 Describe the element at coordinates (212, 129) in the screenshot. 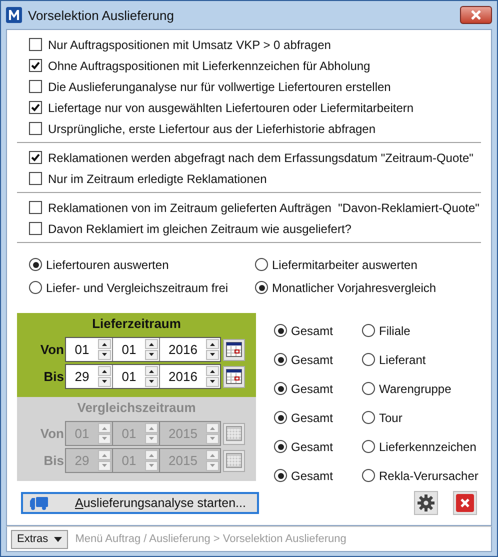

I see `checkbox-label: Ursprüngliche, erste Liefertour aus der Lieferhistorie abfragen` at that location.